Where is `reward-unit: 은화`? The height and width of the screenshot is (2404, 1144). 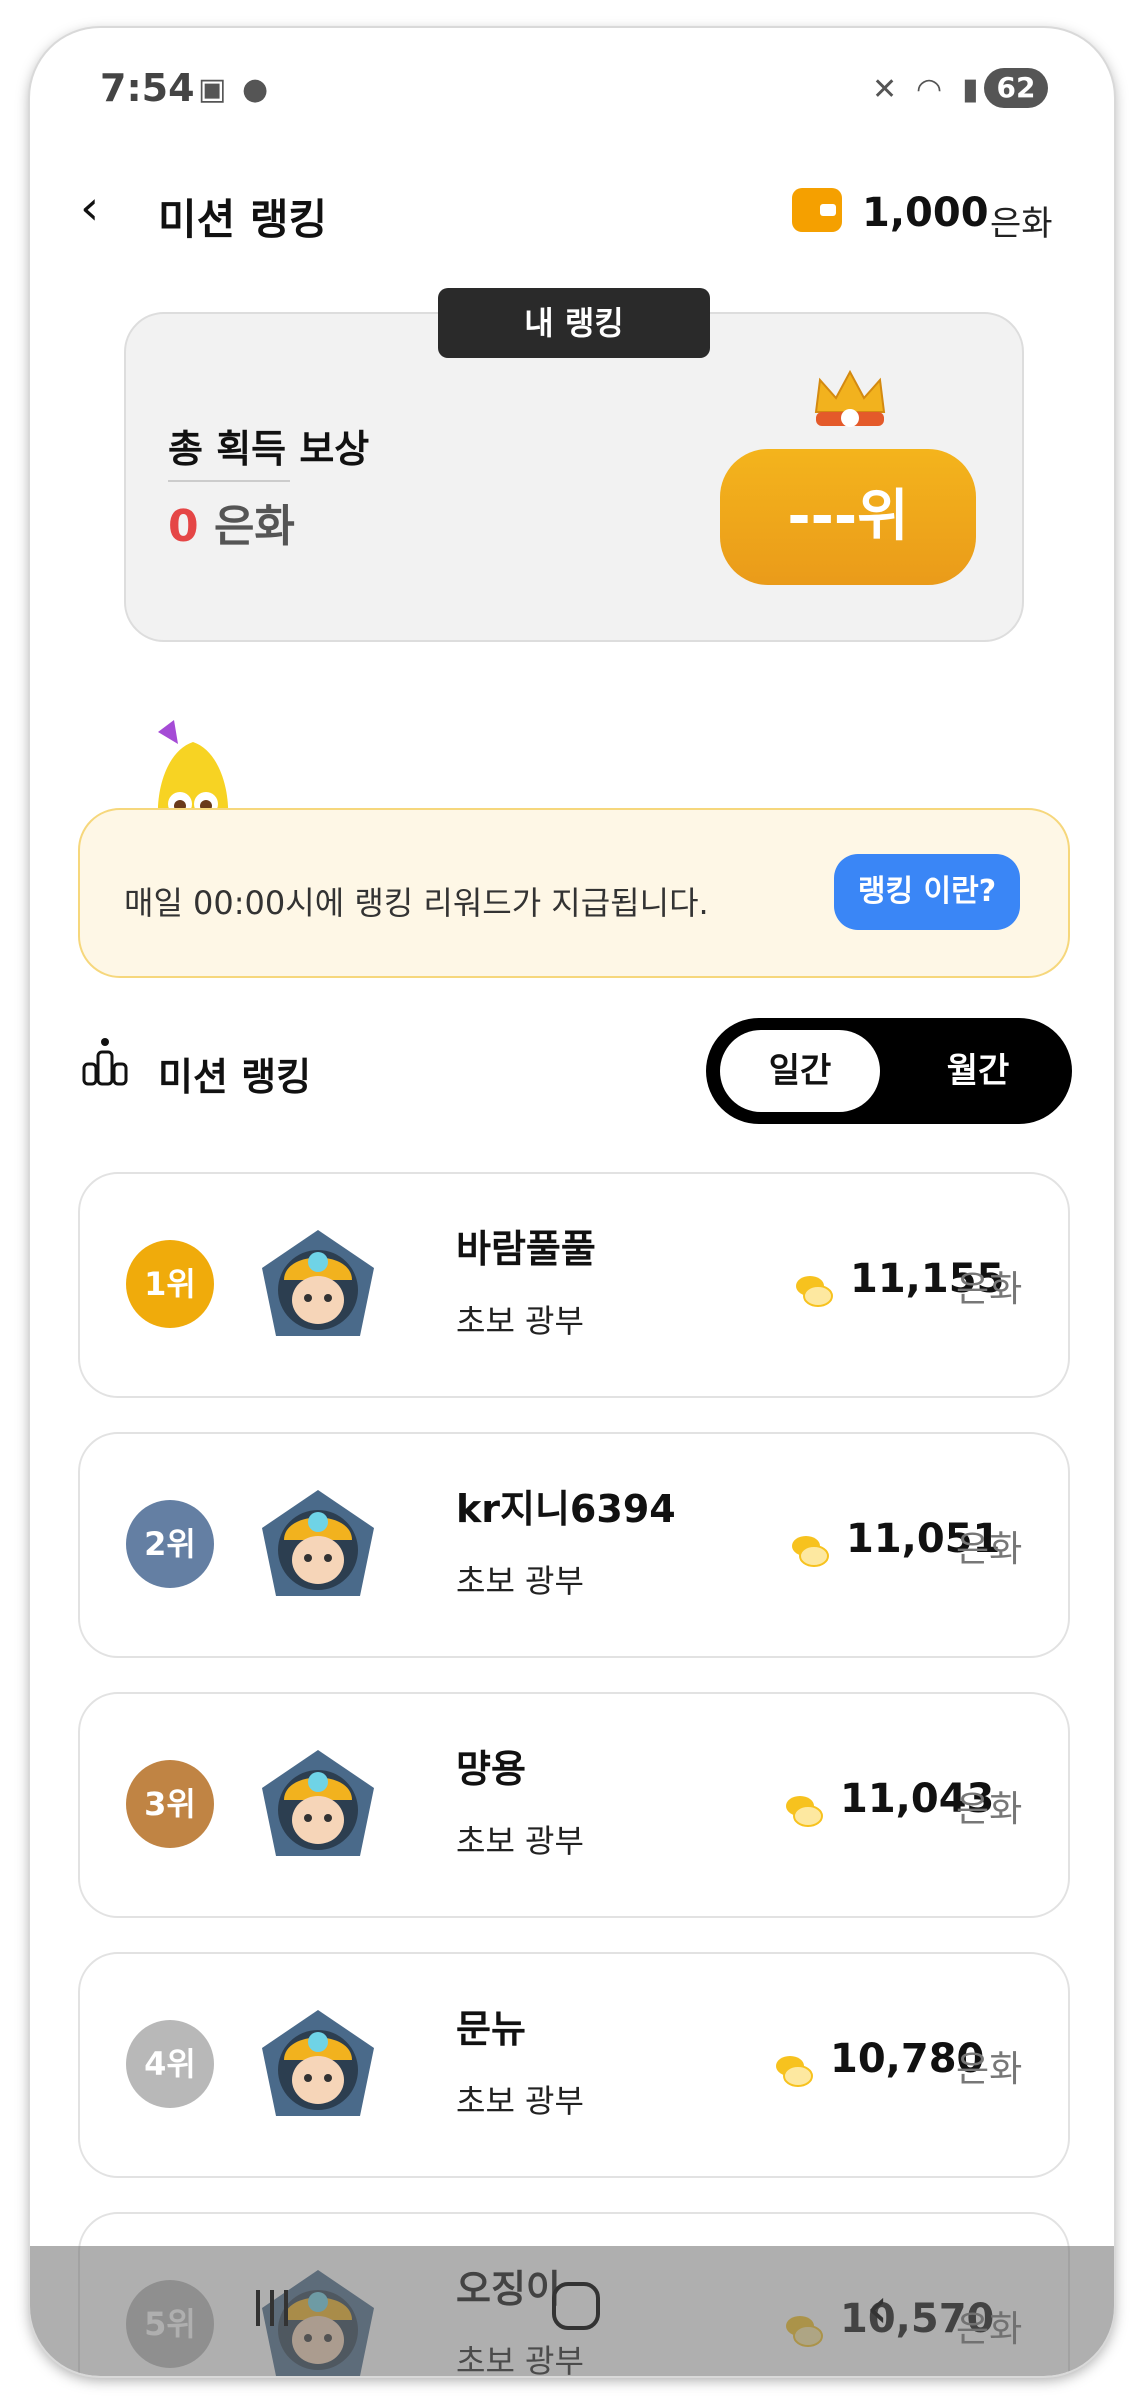 reward-unit: 은화 is located at coordinates (254, 526).